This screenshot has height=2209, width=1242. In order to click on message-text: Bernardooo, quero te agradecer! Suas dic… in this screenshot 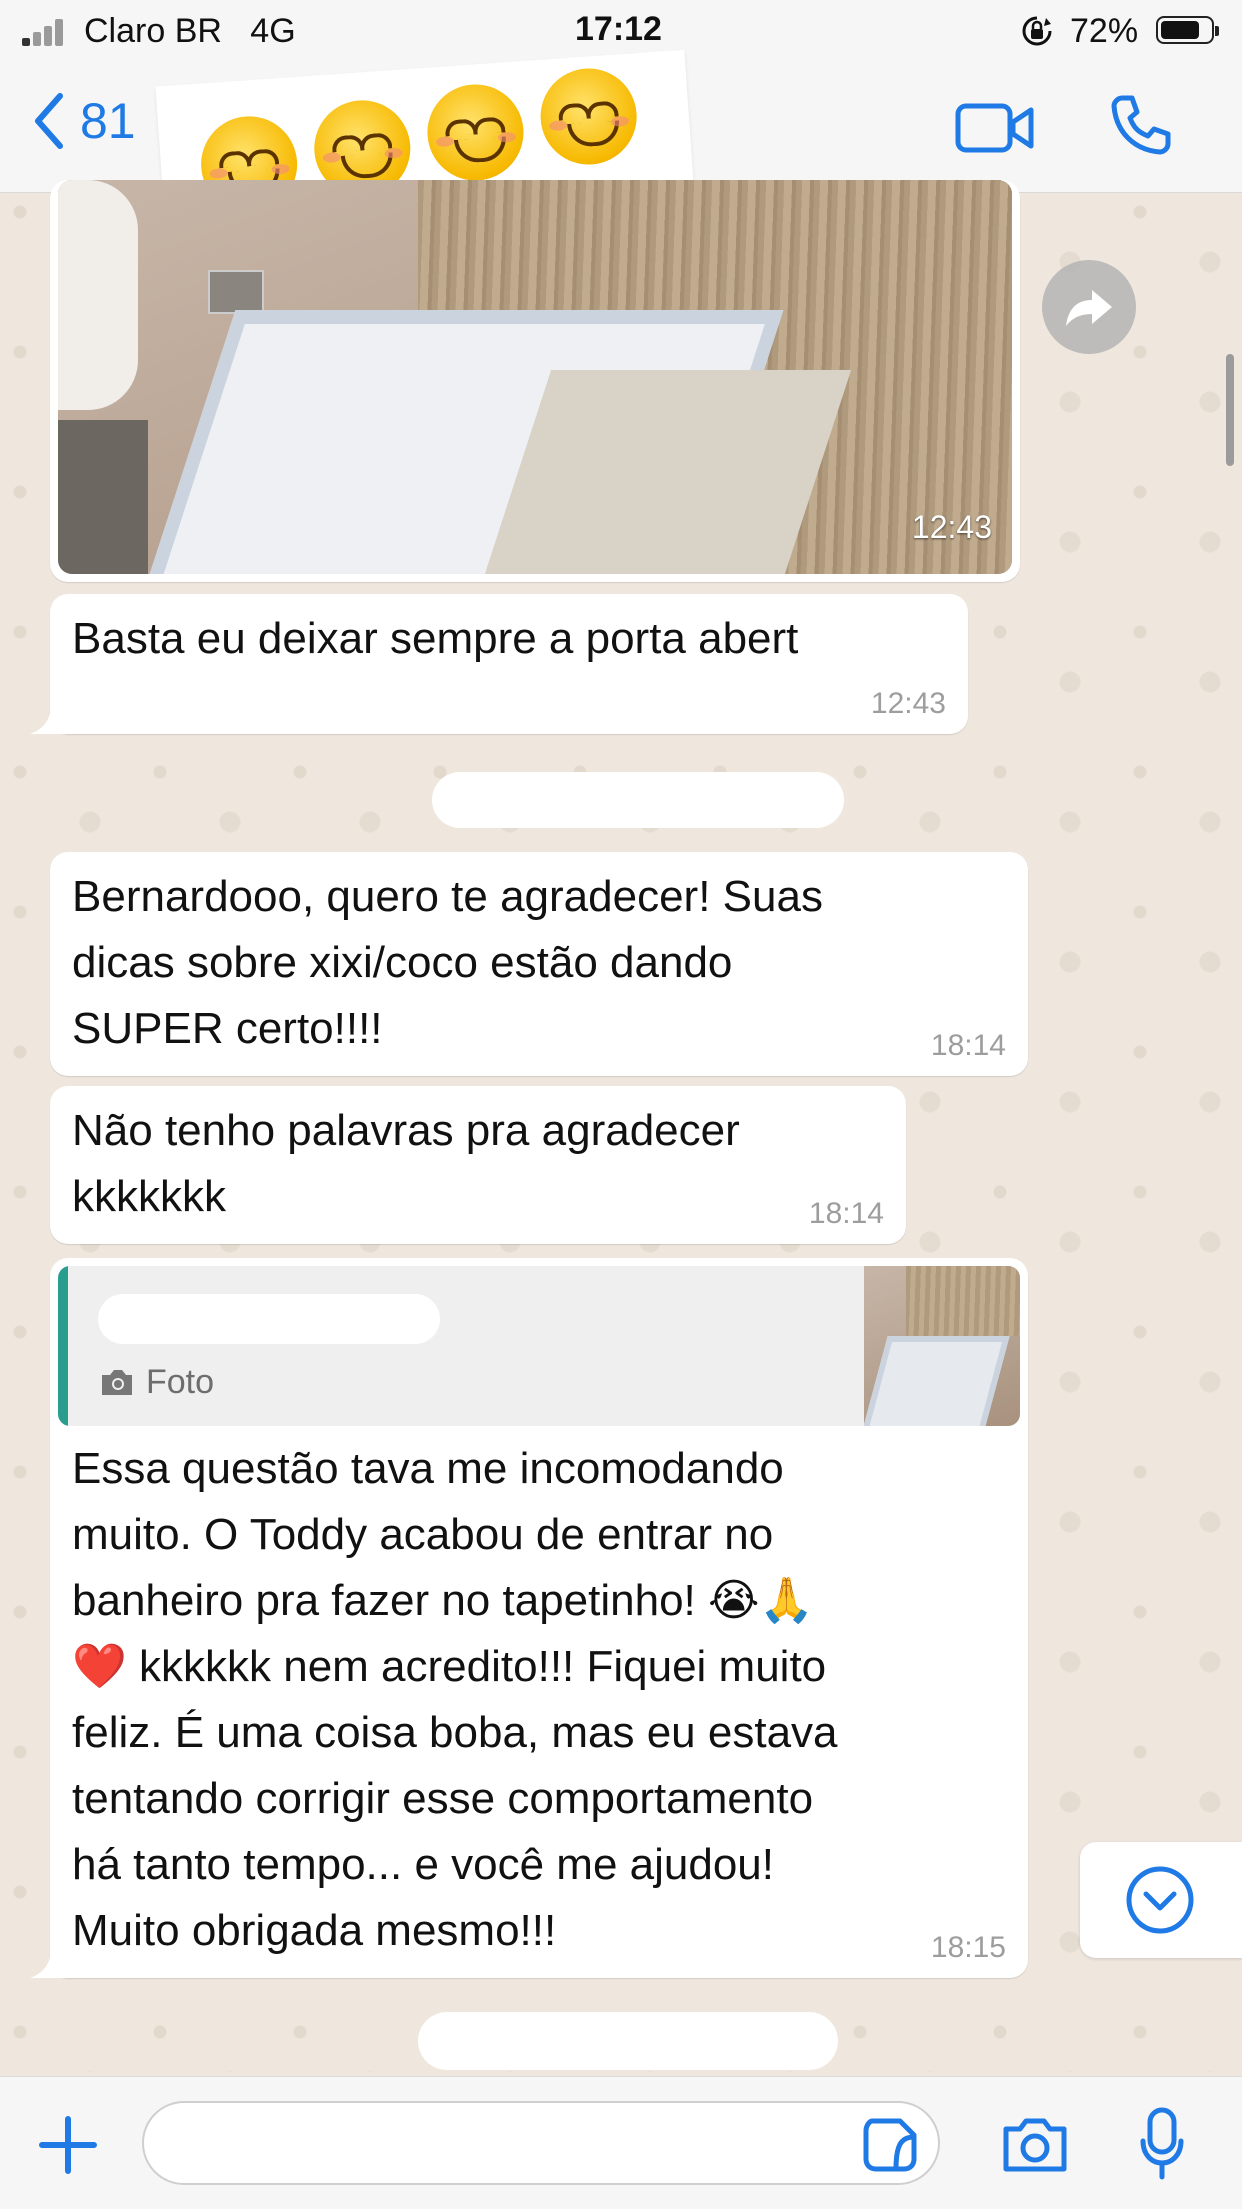, I will do `click(447, 962)`.